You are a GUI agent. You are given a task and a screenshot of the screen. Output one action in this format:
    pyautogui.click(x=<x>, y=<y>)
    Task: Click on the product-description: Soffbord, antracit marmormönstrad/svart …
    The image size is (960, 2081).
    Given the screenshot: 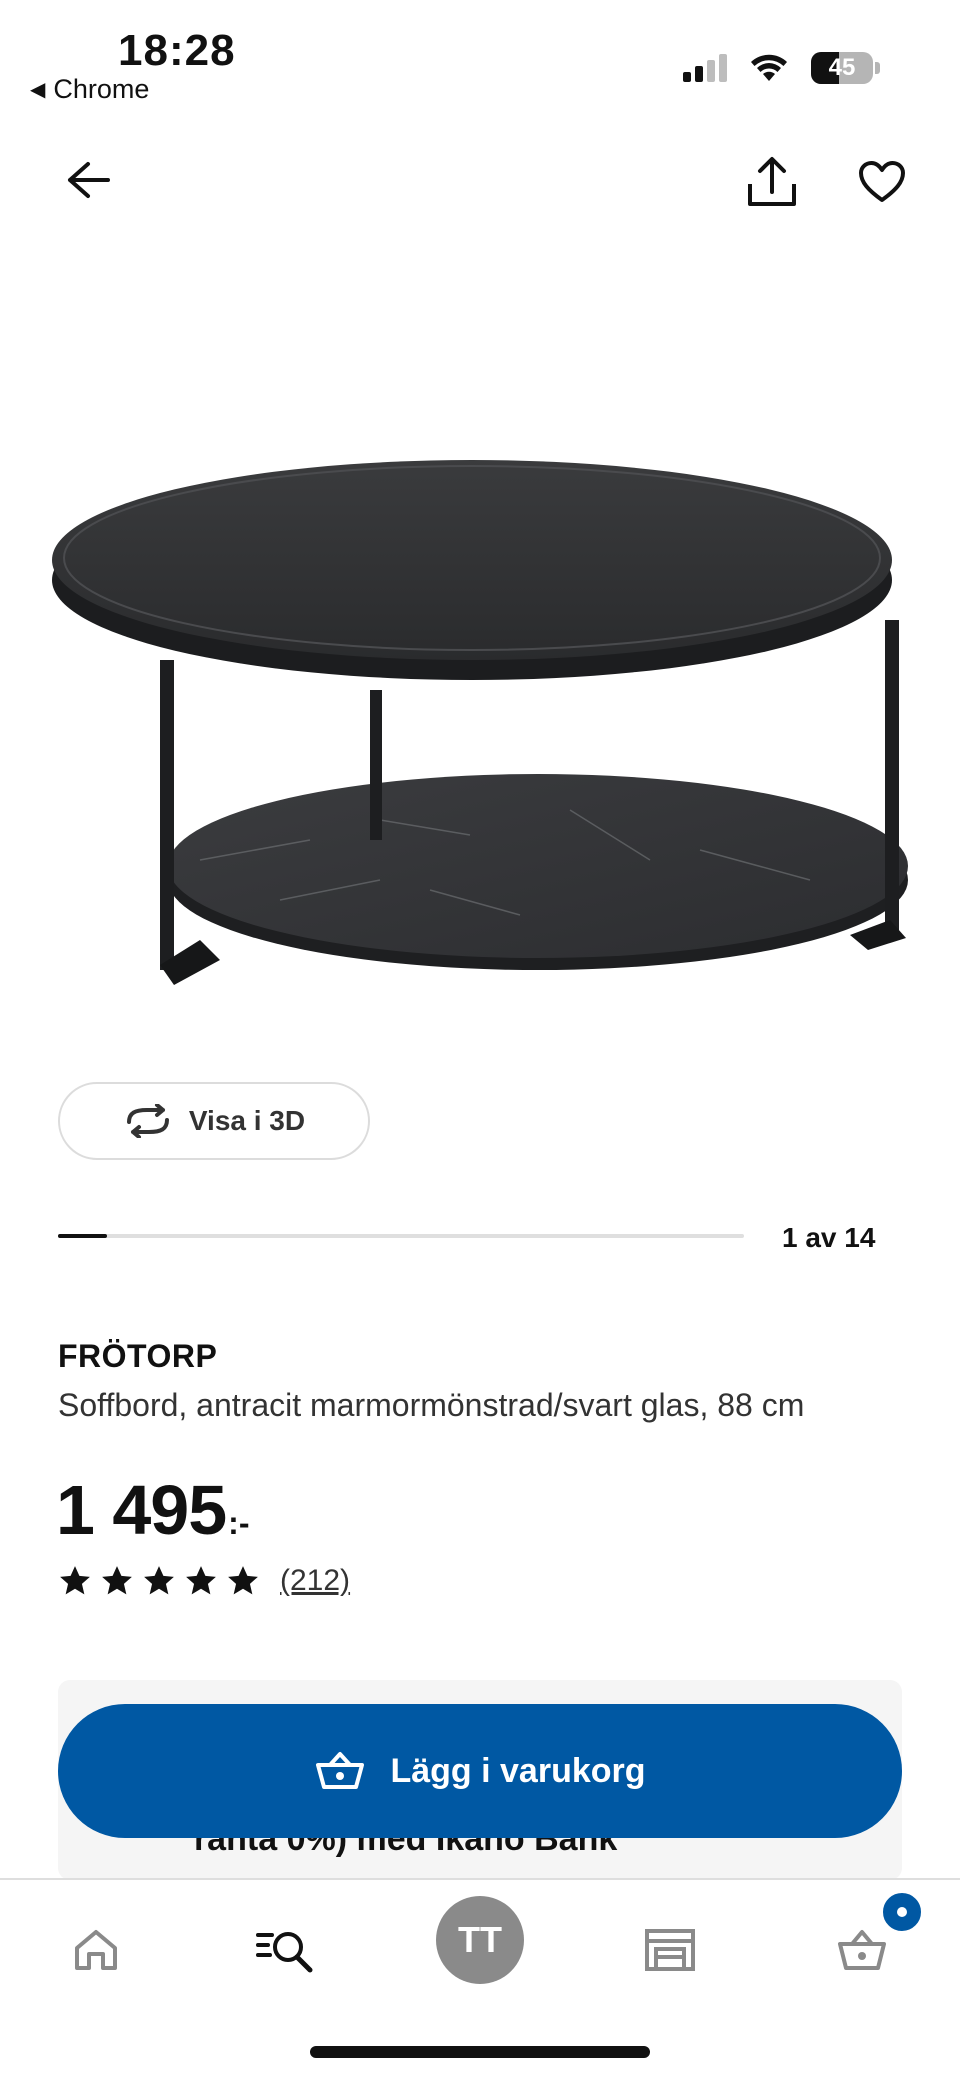 What is the action you would take?
    pyautogui.click(x=431, y=1405)
    